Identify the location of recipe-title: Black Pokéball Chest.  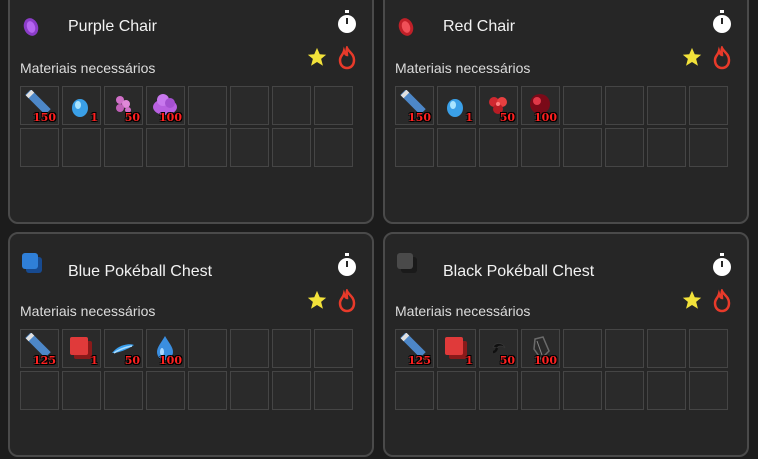
(519, 271).